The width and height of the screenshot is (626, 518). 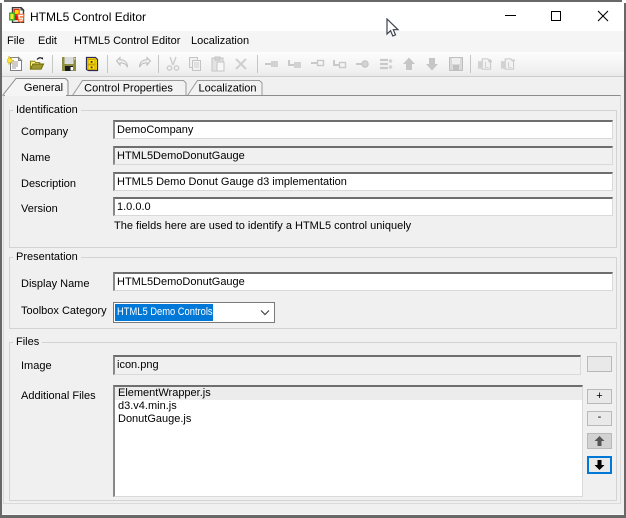 What do you see at coordinates (227, 89) in the screenshot?
I see `svg-text: Localization` at bounding box center [227, 89].